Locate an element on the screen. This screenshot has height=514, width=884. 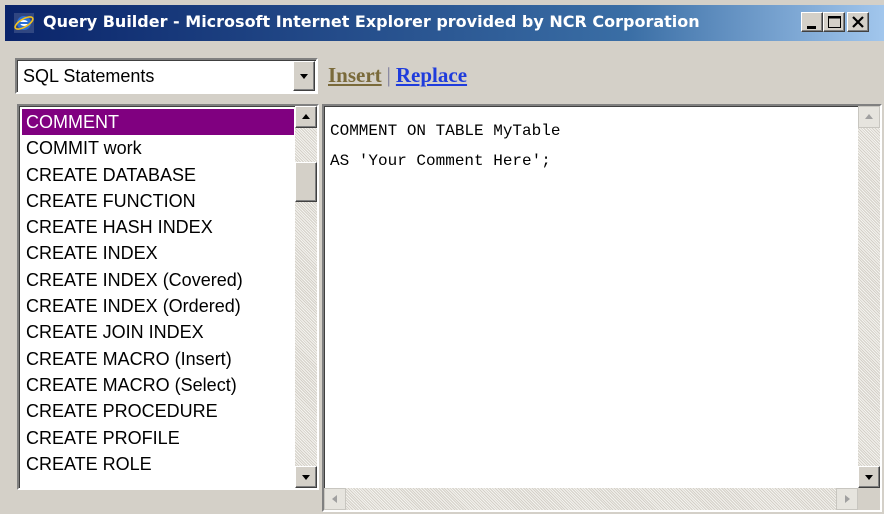
chevron-left-icon is located at coordinates (334, 499).